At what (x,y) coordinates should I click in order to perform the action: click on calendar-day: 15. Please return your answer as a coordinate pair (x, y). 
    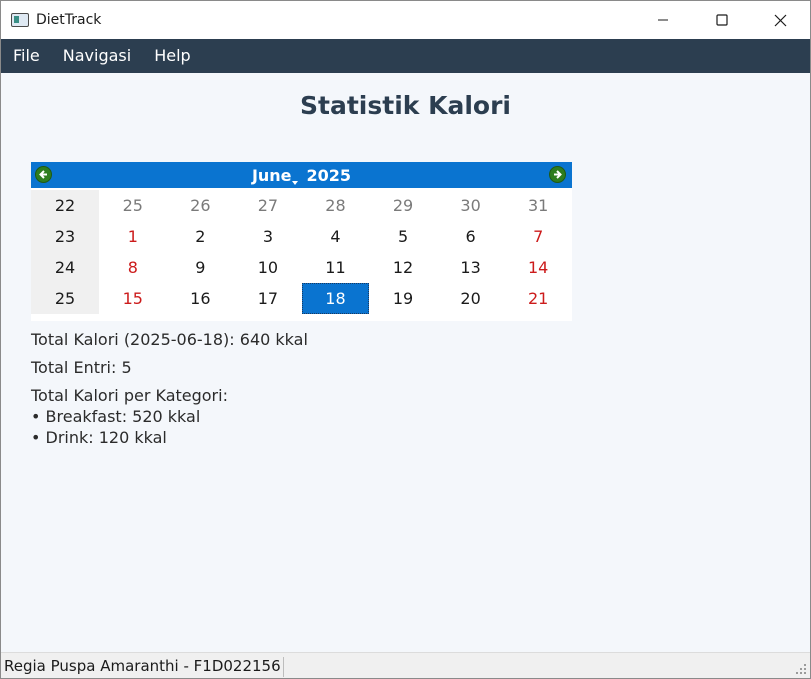
    Looking at the image, I should click on (133, 298).